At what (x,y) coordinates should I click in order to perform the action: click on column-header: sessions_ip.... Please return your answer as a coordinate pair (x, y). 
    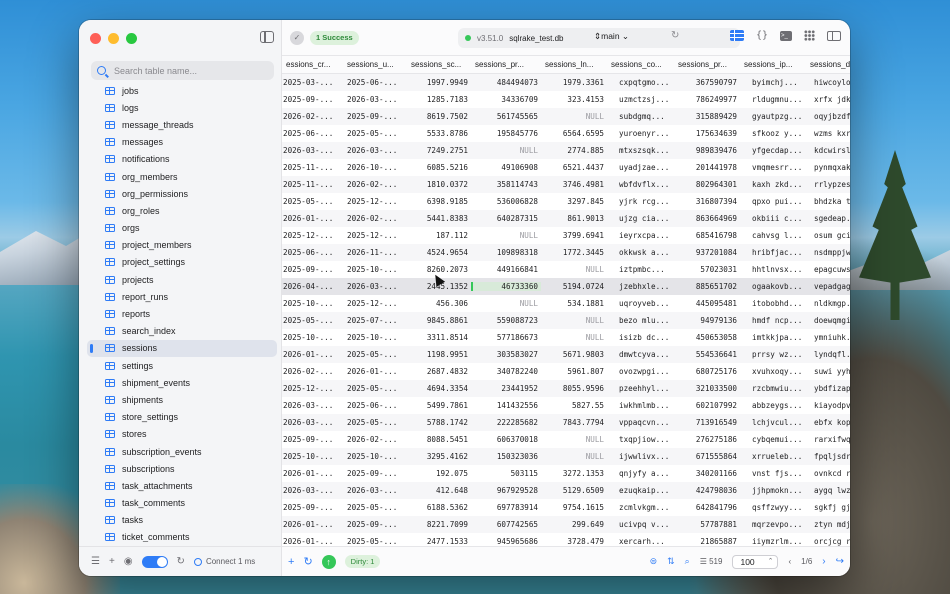
    Looking at the image, I should click on (773, 64).